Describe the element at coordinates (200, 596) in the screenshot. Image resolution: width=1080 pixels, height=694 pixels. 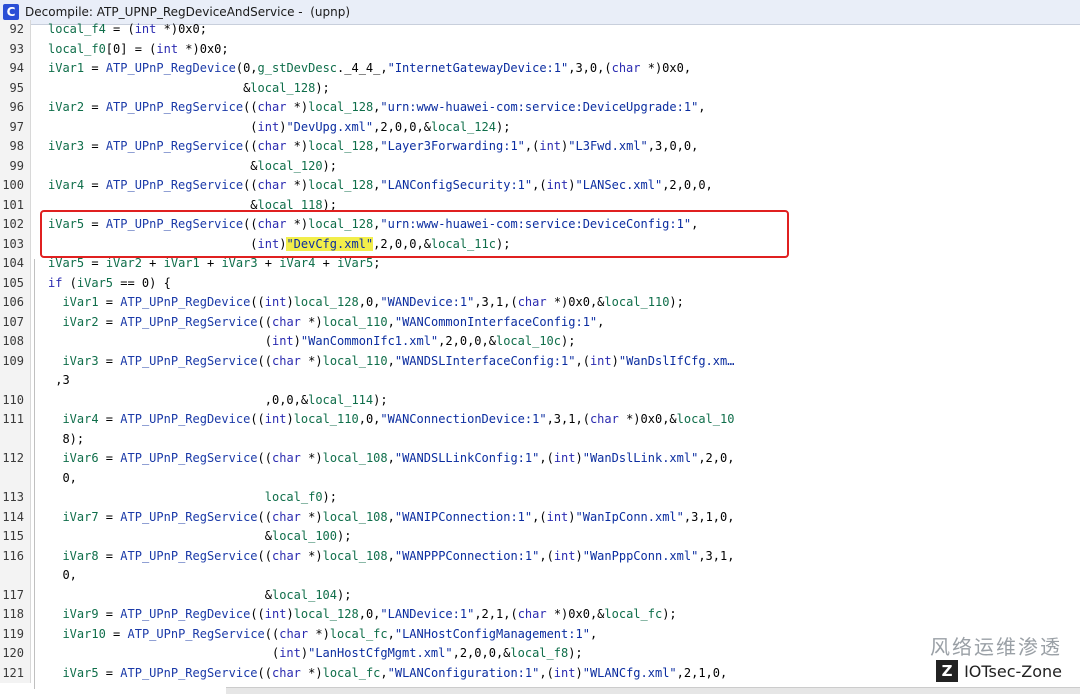
I see `code-text: &local_104);` at that location.